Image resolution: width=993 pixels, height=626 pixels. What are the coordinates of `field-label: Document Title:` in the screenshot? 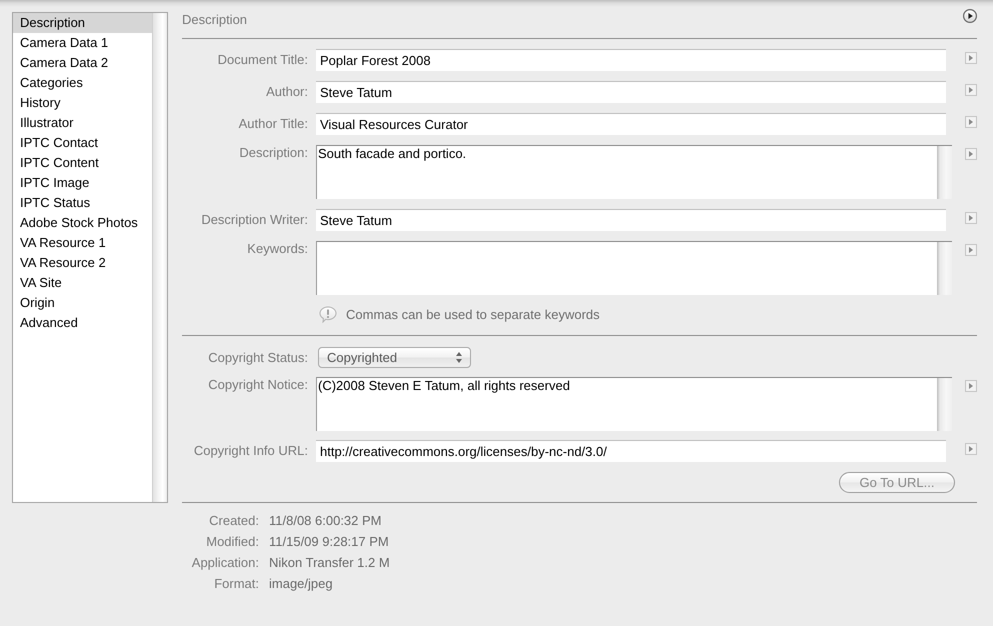 It's located at (262, 59).